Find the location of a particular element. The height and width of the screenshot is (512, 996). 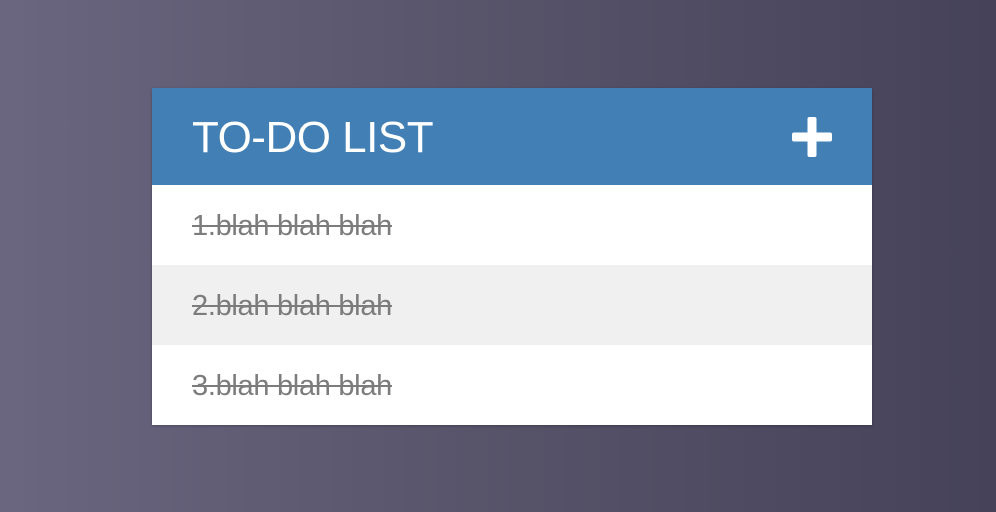

todo-item-2: 2.blah blah blah is located at coordinates (512, 305).